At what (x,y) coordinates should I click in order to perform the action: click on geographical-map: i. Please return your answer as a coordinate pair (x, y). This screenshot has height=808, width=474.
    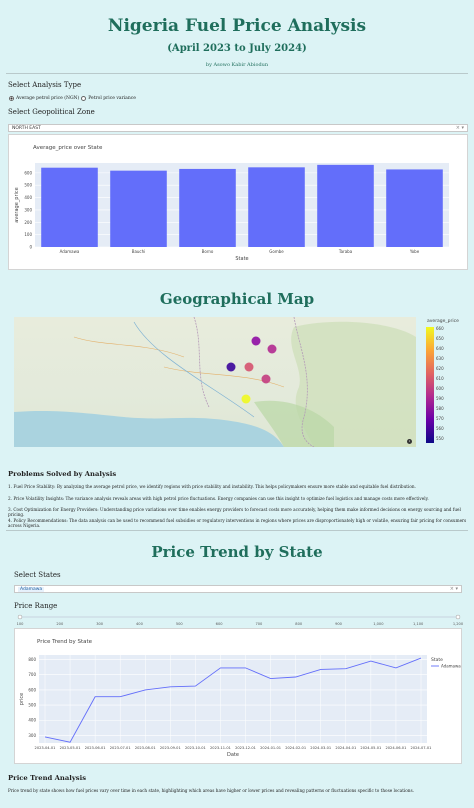
    Looking at the image, I should click on (215, 382).